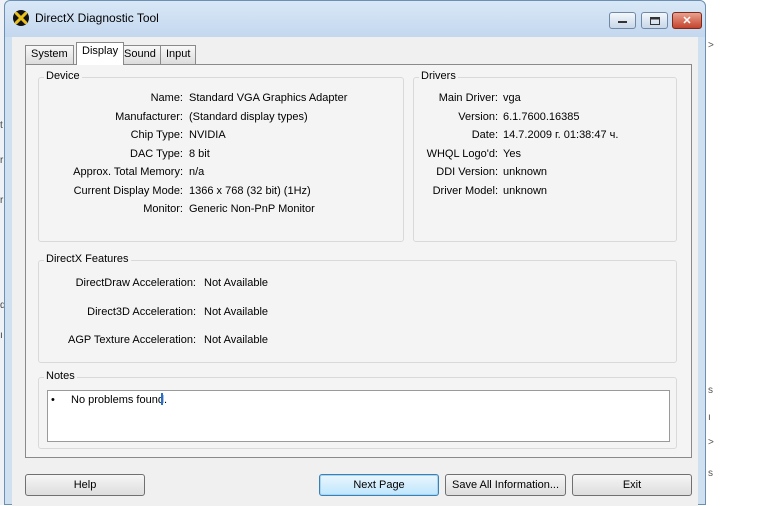 The image size is (777, 506). Describe the element at coordinates (207, 135) in the screenshot. I see `device-value: NVIDIA` at that location.